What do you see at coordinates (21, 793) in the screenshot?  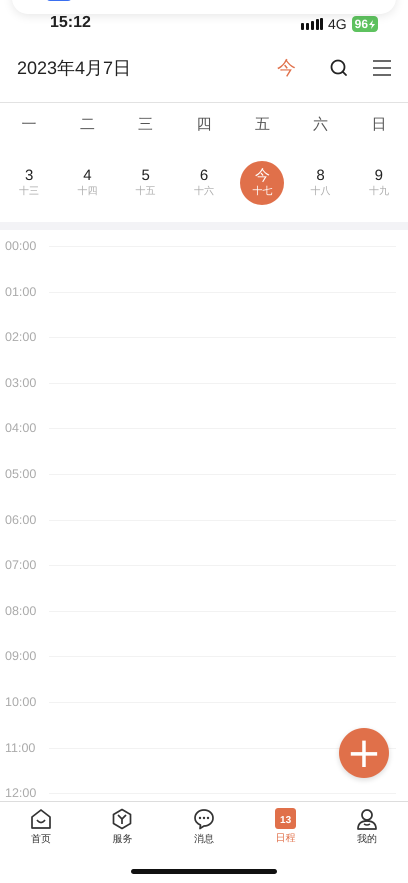 I see `hour-label: 12:00` at bounding box center [21, 793].